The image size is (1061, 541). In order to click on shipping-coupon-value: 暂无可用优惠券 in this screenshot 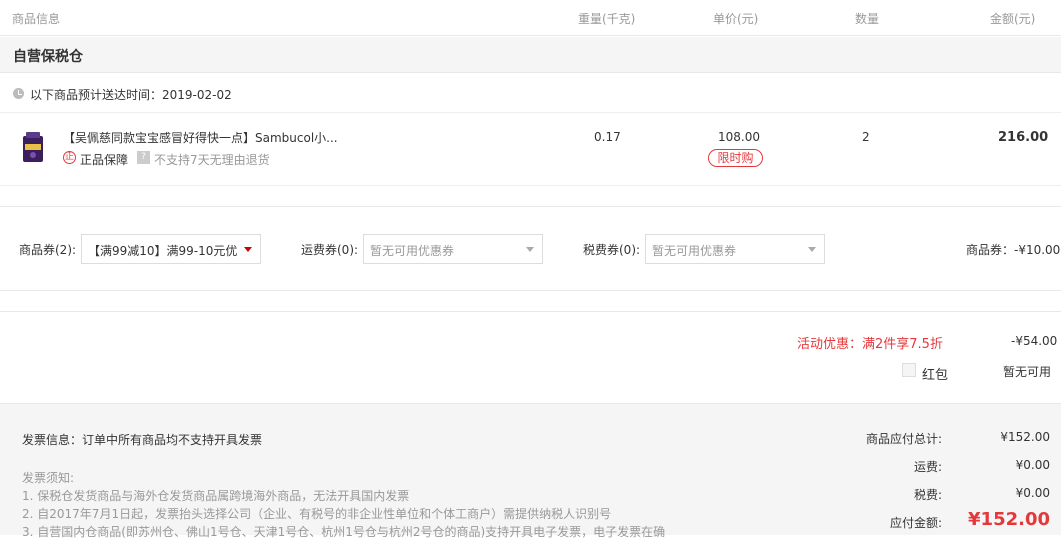, I will do `click(412, 251)`.